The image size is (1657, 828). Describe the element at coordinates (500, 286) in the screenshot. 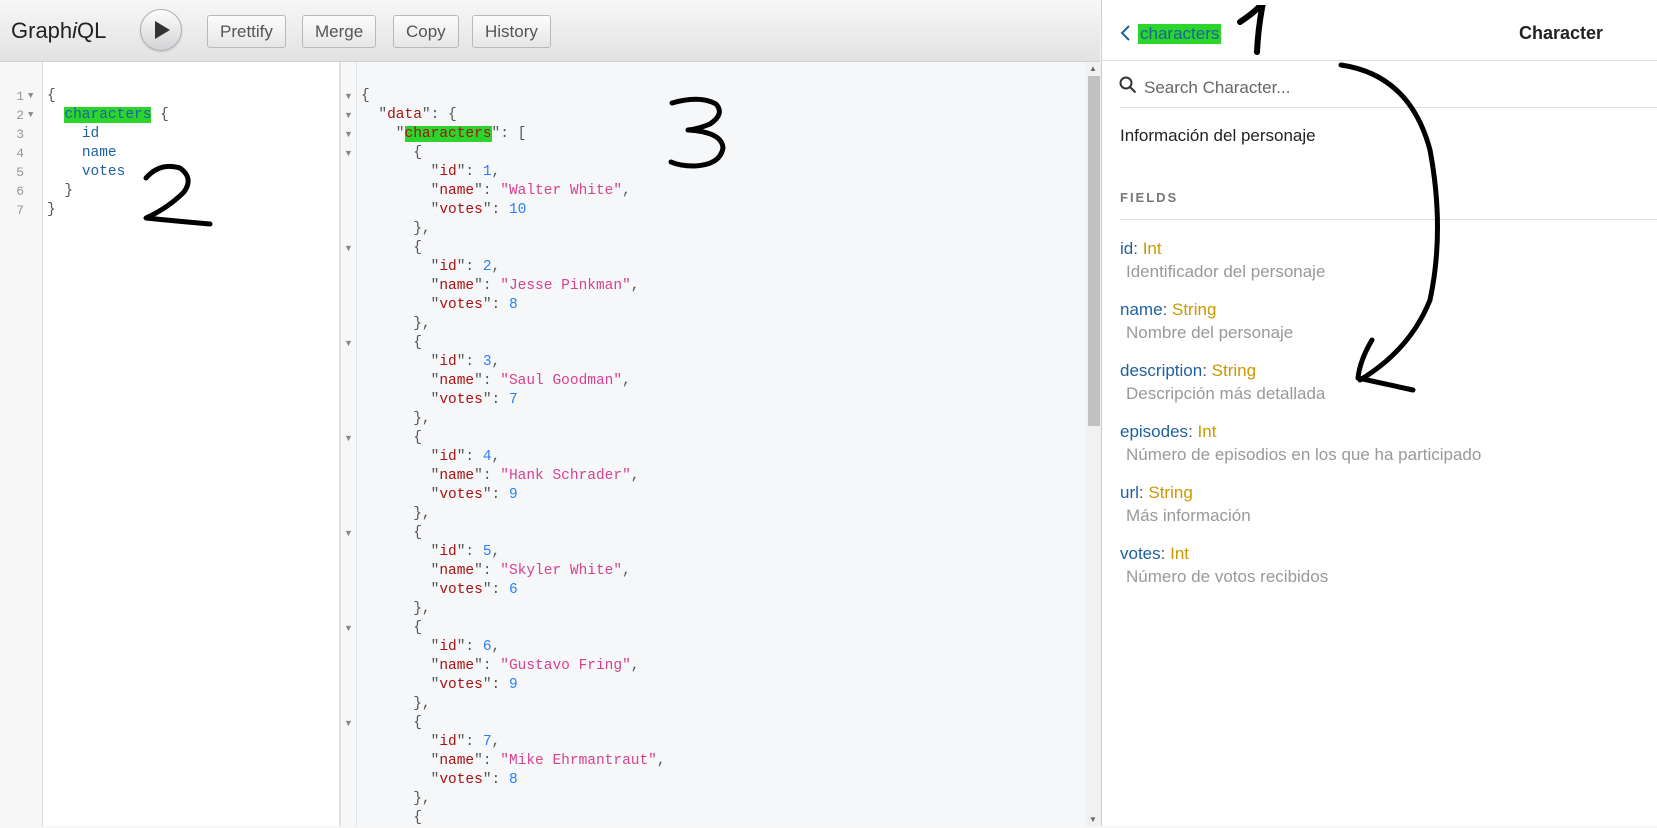

I see `result-line: "name": "Jesse Pinkman",` at that location.